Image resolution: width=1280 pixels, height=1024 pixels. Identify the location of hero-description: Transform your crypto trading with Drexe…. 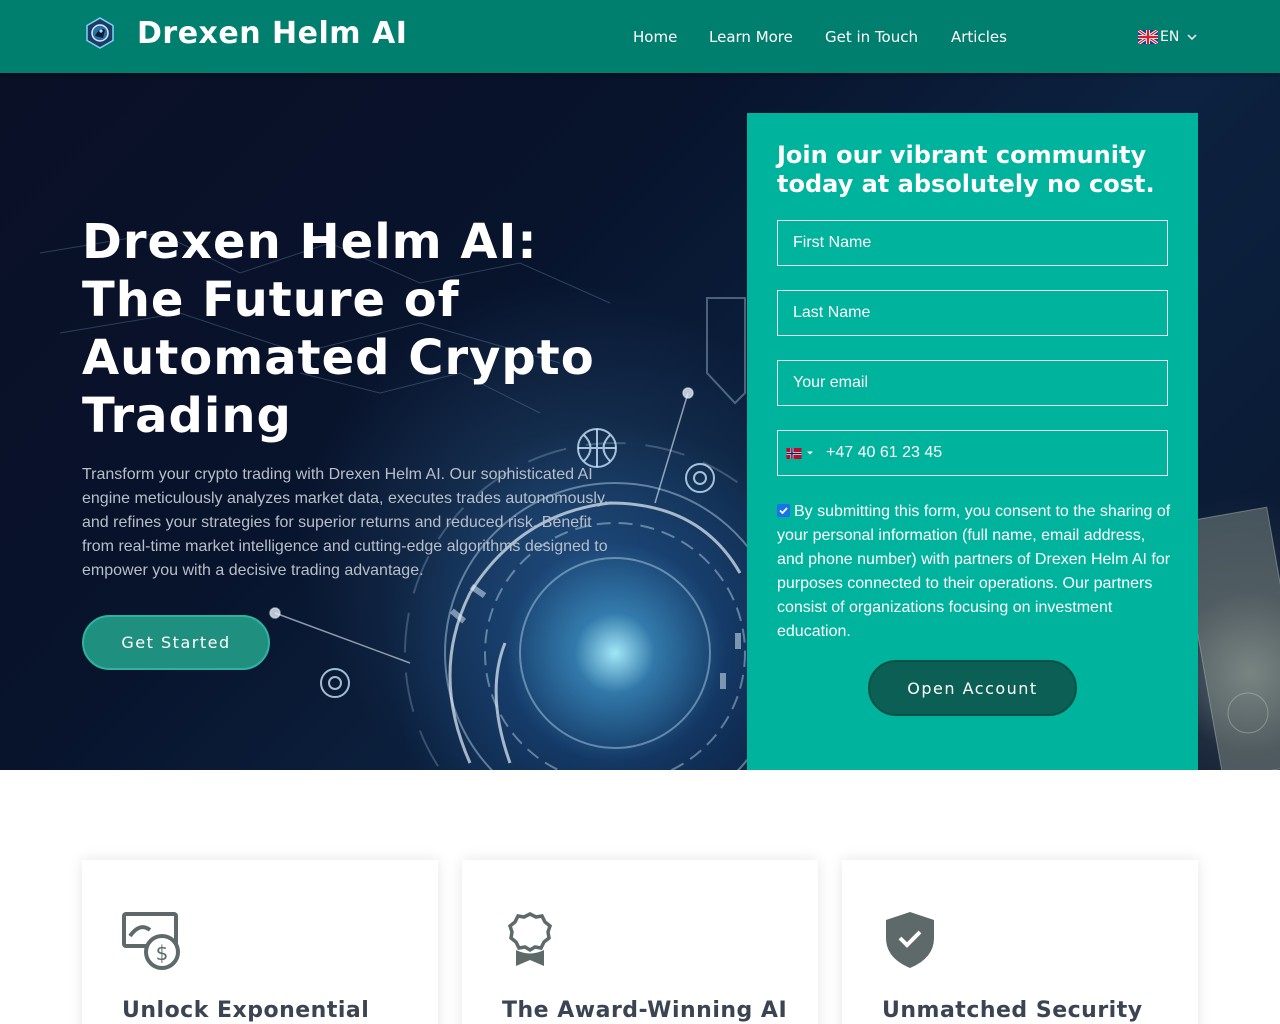
(345, 522).